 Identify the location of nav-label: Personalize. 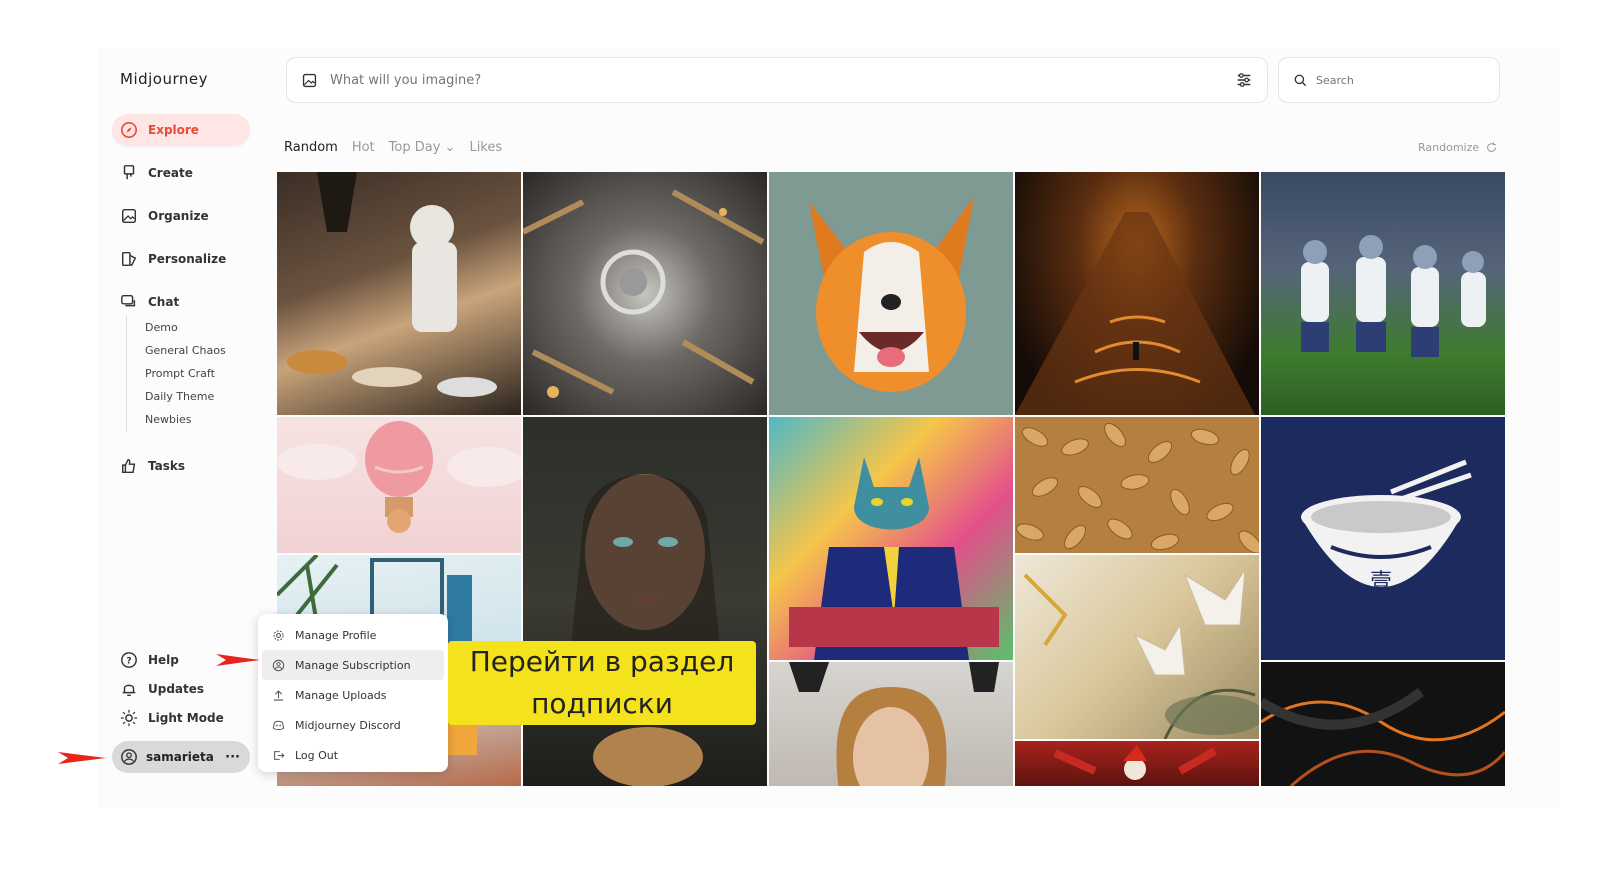
(187, 259).